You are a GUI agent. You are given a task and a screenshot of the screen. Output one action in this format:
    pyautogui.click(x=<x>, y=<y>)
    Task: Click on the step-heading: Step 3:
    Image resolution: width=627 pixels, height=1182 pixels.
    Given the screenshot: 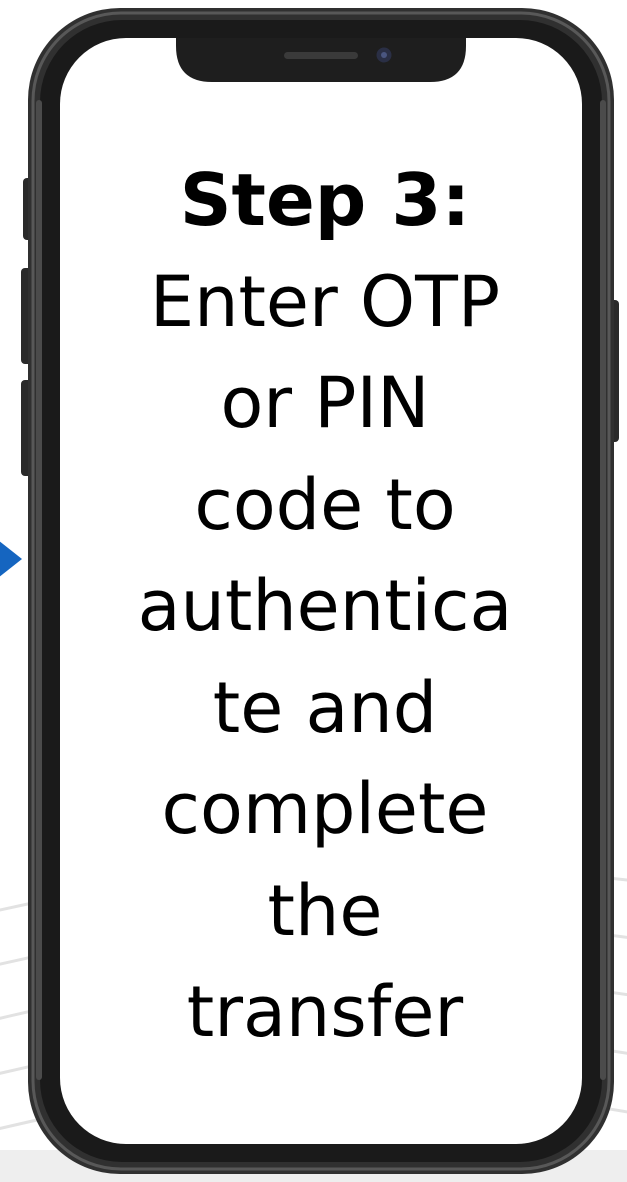 What is the action you would take?
    pyautogui.click(x=325, y=200)
    